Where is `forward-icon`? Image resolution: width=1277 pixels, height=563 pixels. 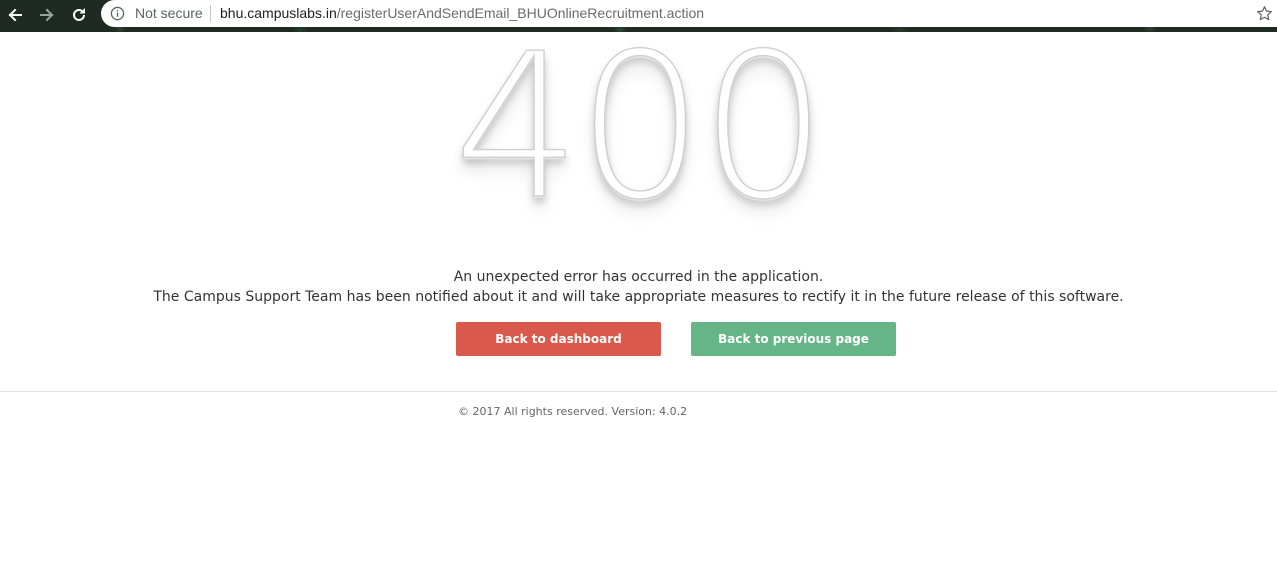
forward-icon is located at coordinates (47, 15).